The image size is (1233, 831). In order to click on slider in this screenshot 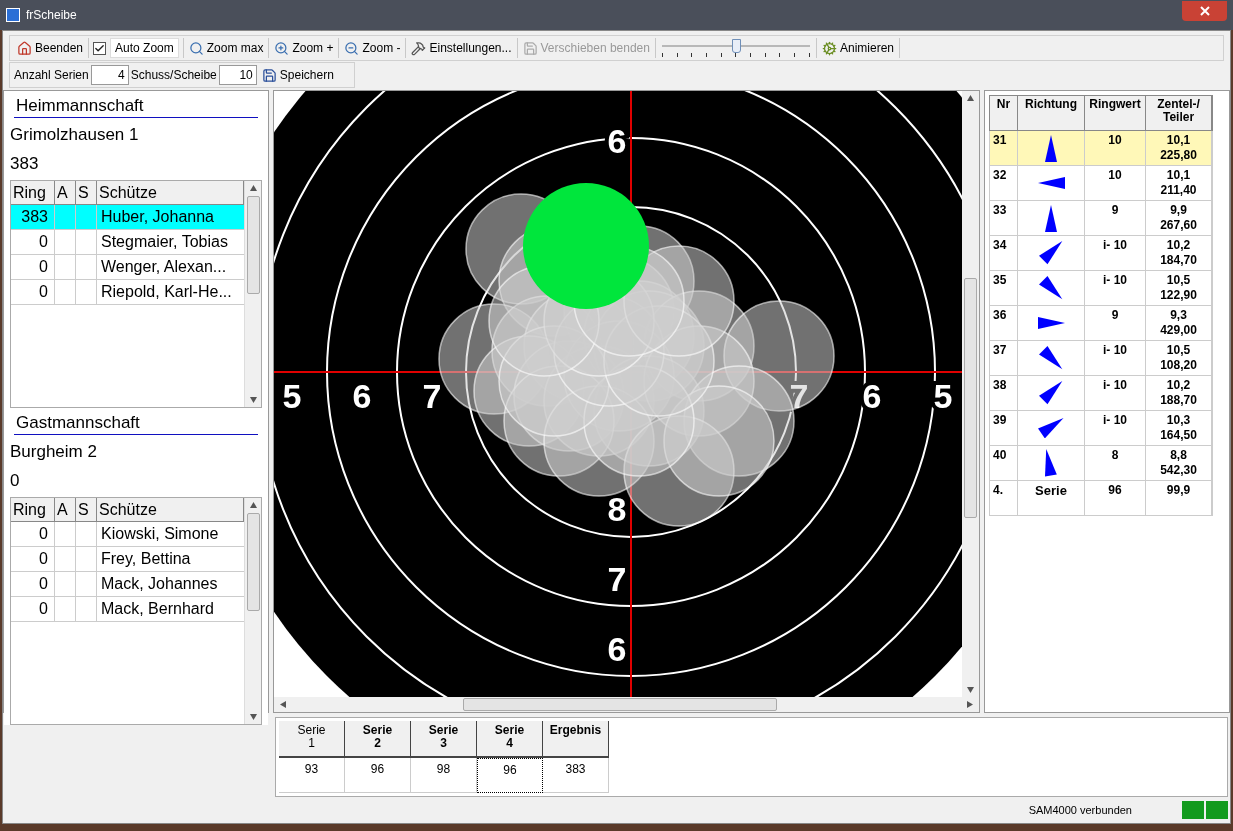, I will do `click(735, 48)`.